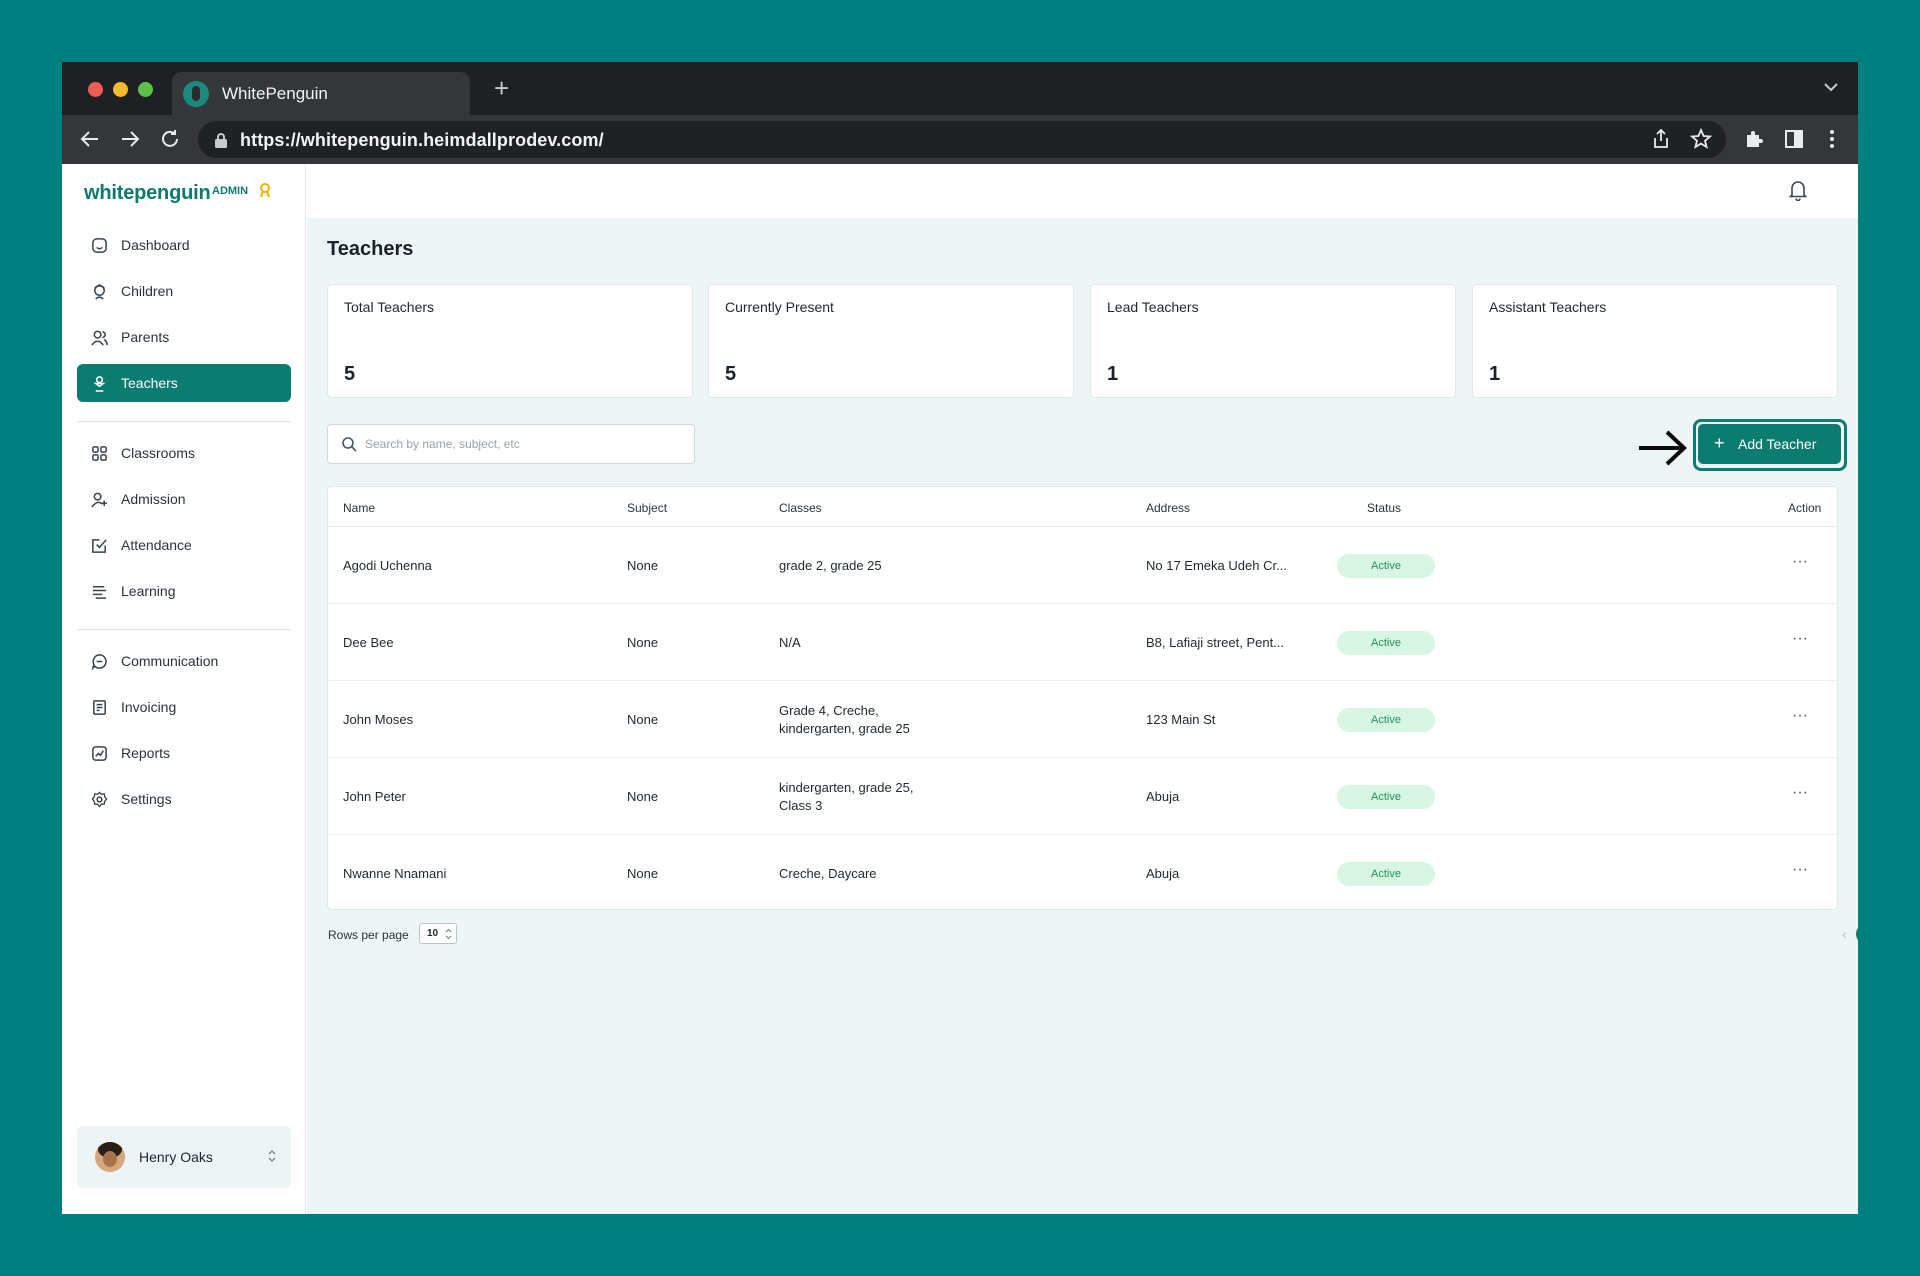 The height and width of the screenshot is (1276, 1920). I want to click on column-header-status: Status, so click(1384, 508).